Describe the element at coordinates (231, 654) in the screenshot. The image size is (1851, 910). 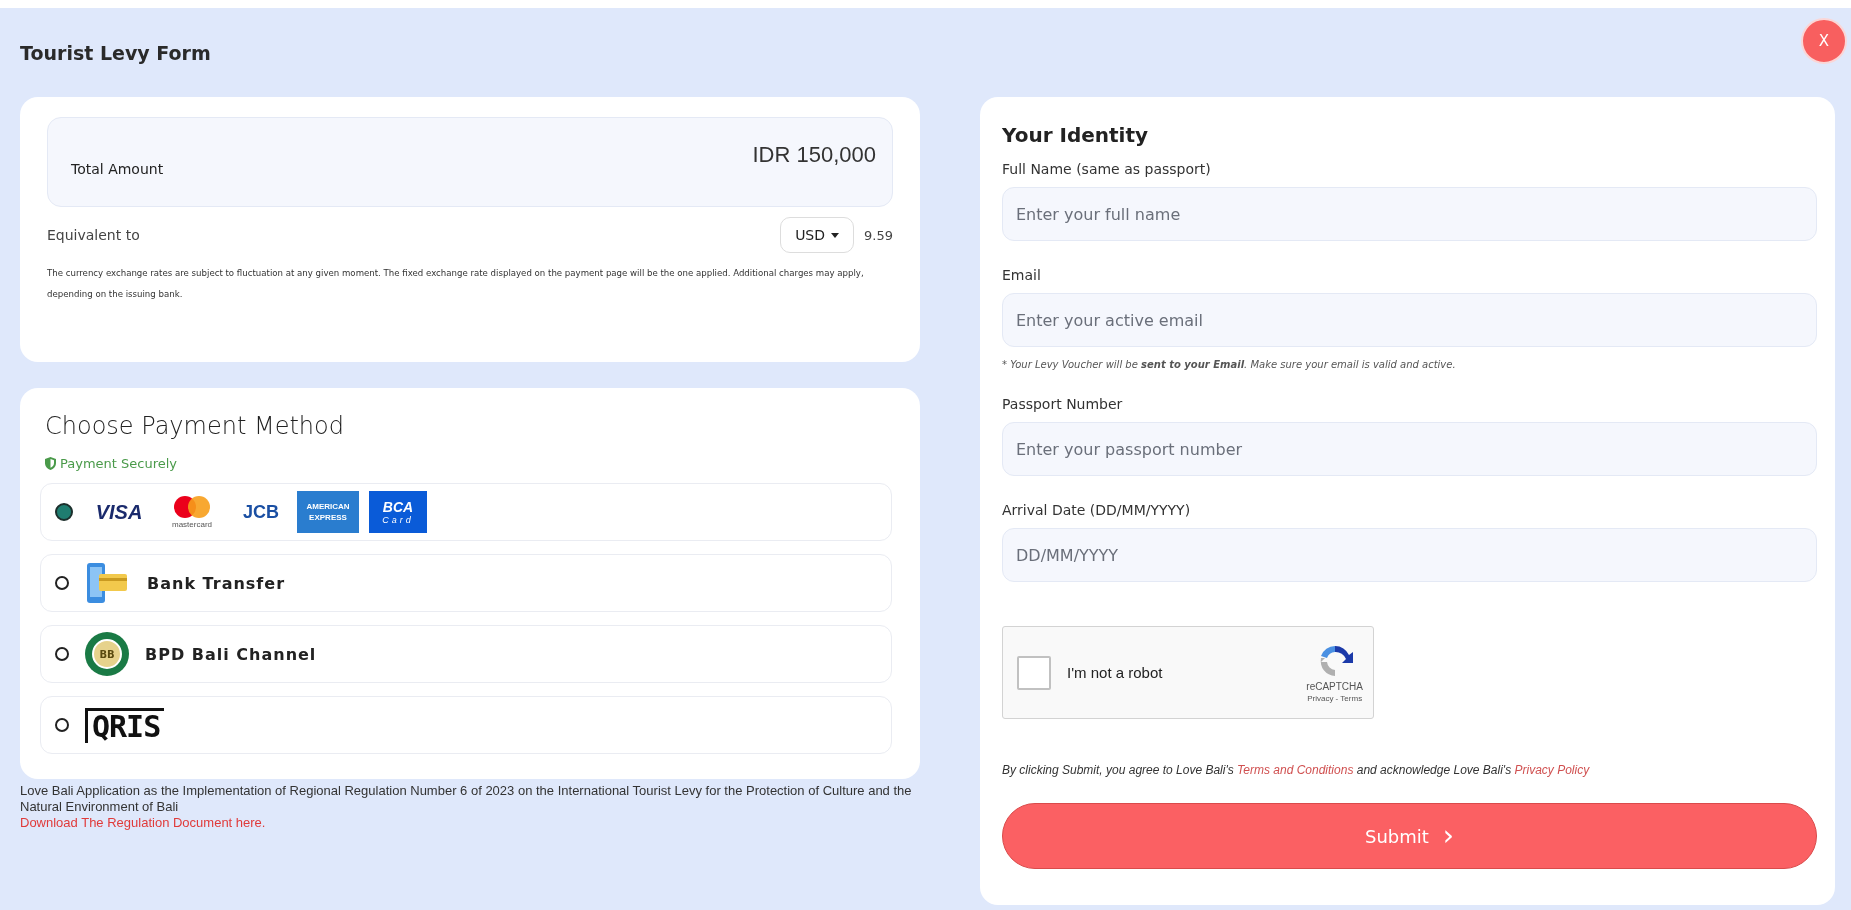
I see `method-label: BPD Bali Channel` at that location.